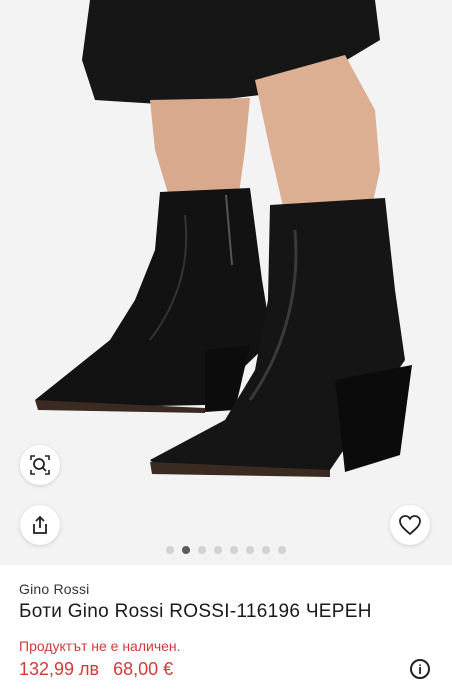 The height and width of the screenshot is (700, 452). I want to click on favorite-button, so click(410, 525).